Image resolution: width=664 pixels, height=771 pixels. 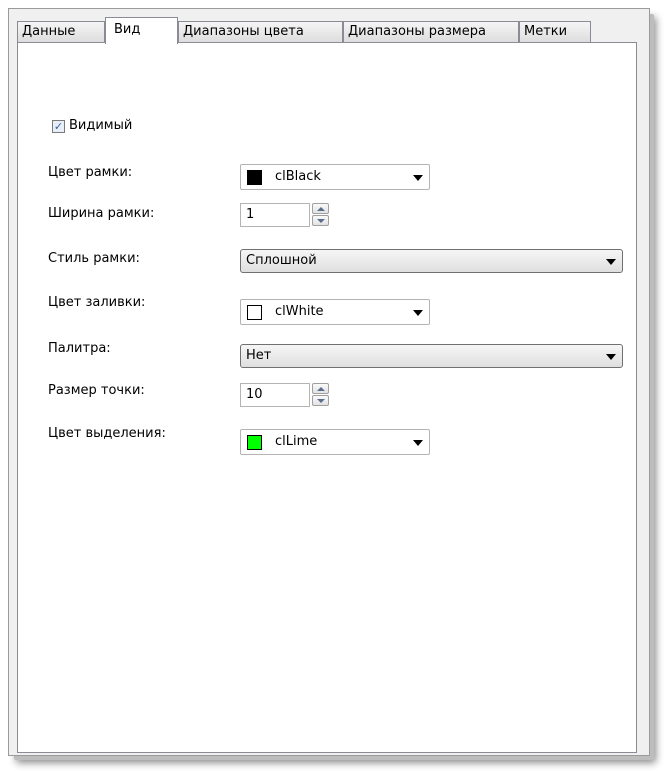 What do you see at coordinates (254, 394) in the screenshot?
I see `point-size-value: 10` at bounding box center [254, 394].